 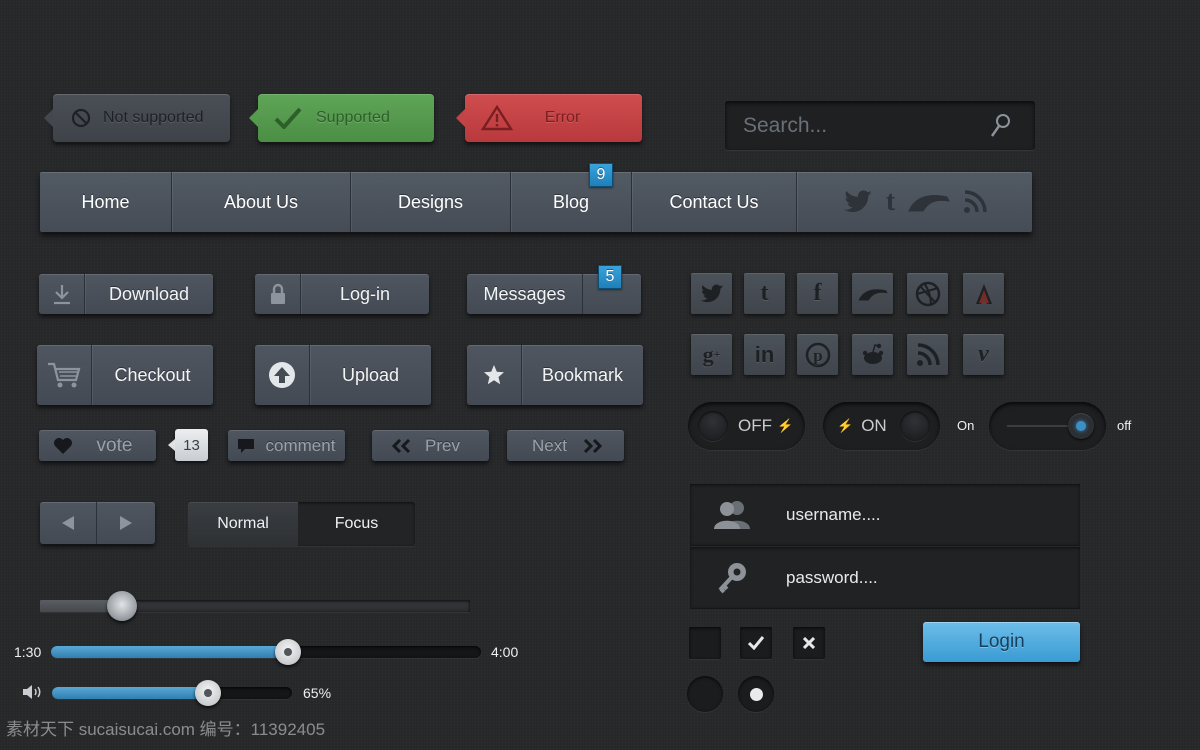 I want to click on vimeo-icon: v, so click(x=983, y=354).